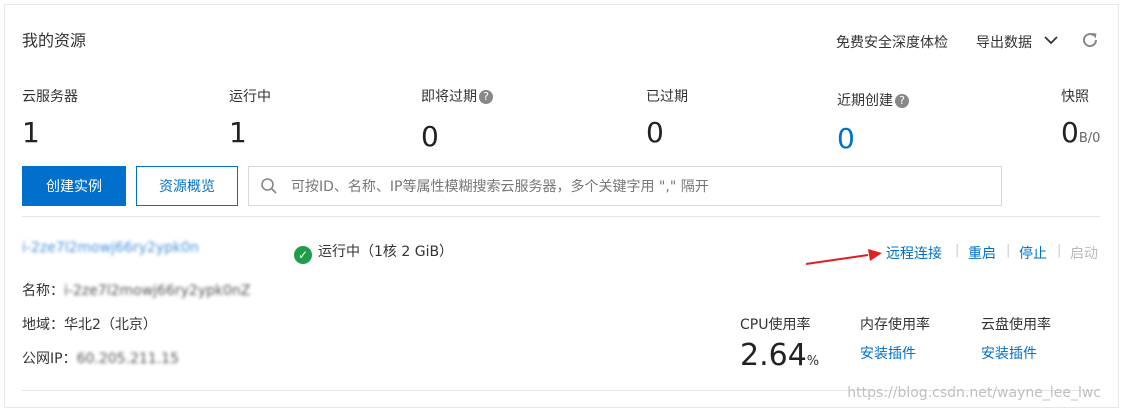  Describe the element at coordinates (31, 132) in the screenshot. I see `stat-value-servers: 1` at that location.